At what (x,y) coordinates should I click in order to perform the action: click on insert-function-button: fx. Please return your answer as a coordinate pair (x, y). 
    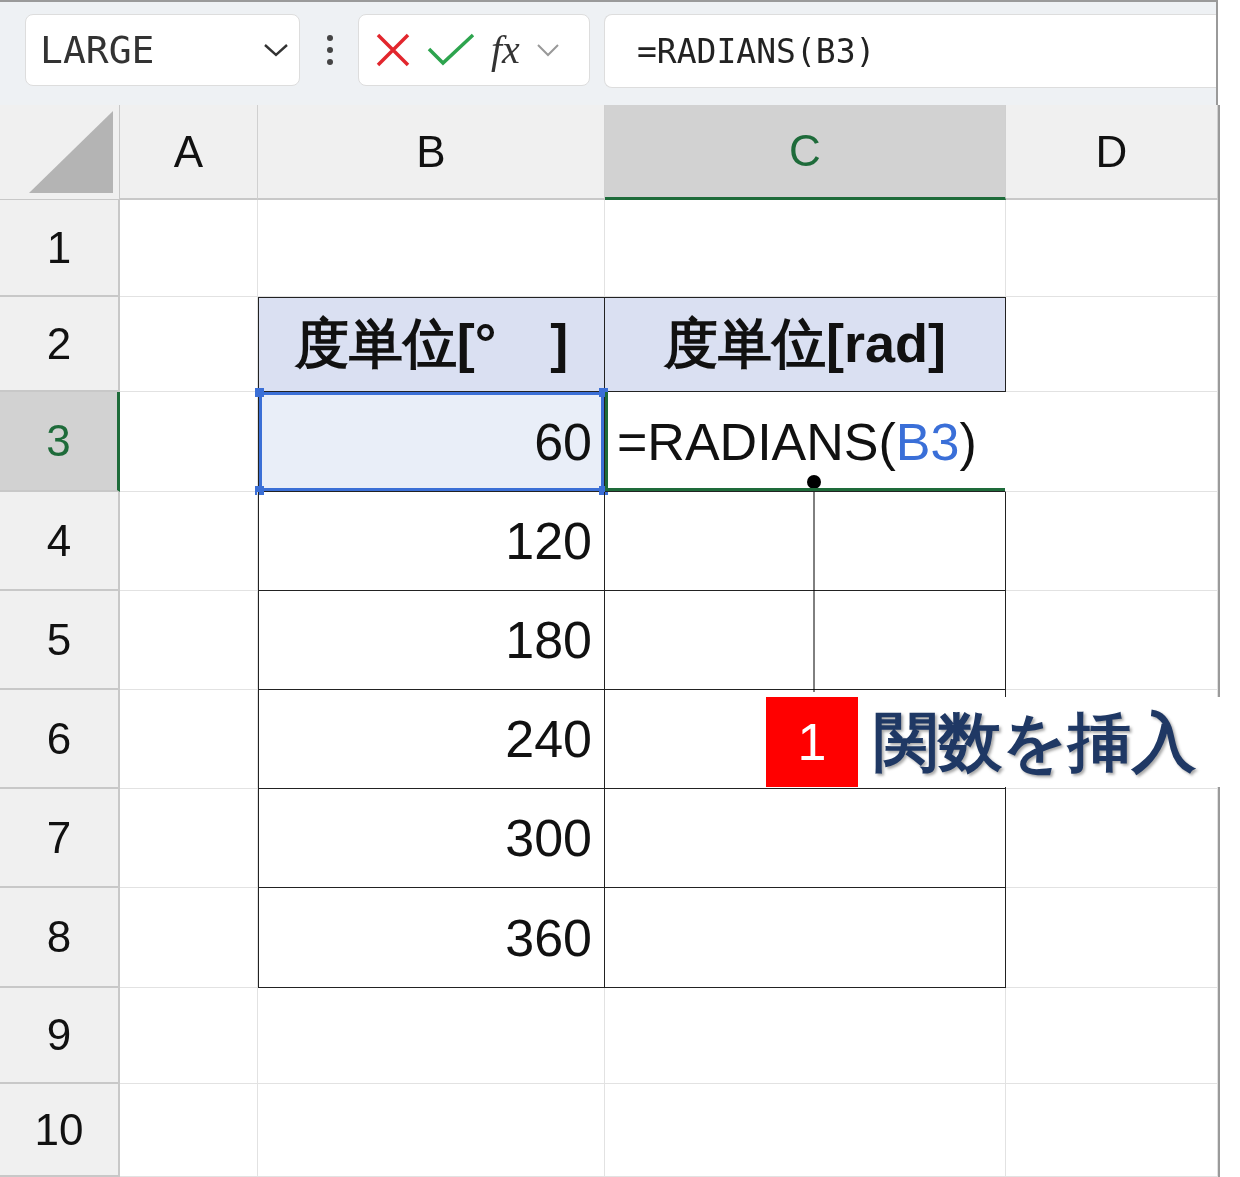
    Looking at the image, I should click on (505, 50).